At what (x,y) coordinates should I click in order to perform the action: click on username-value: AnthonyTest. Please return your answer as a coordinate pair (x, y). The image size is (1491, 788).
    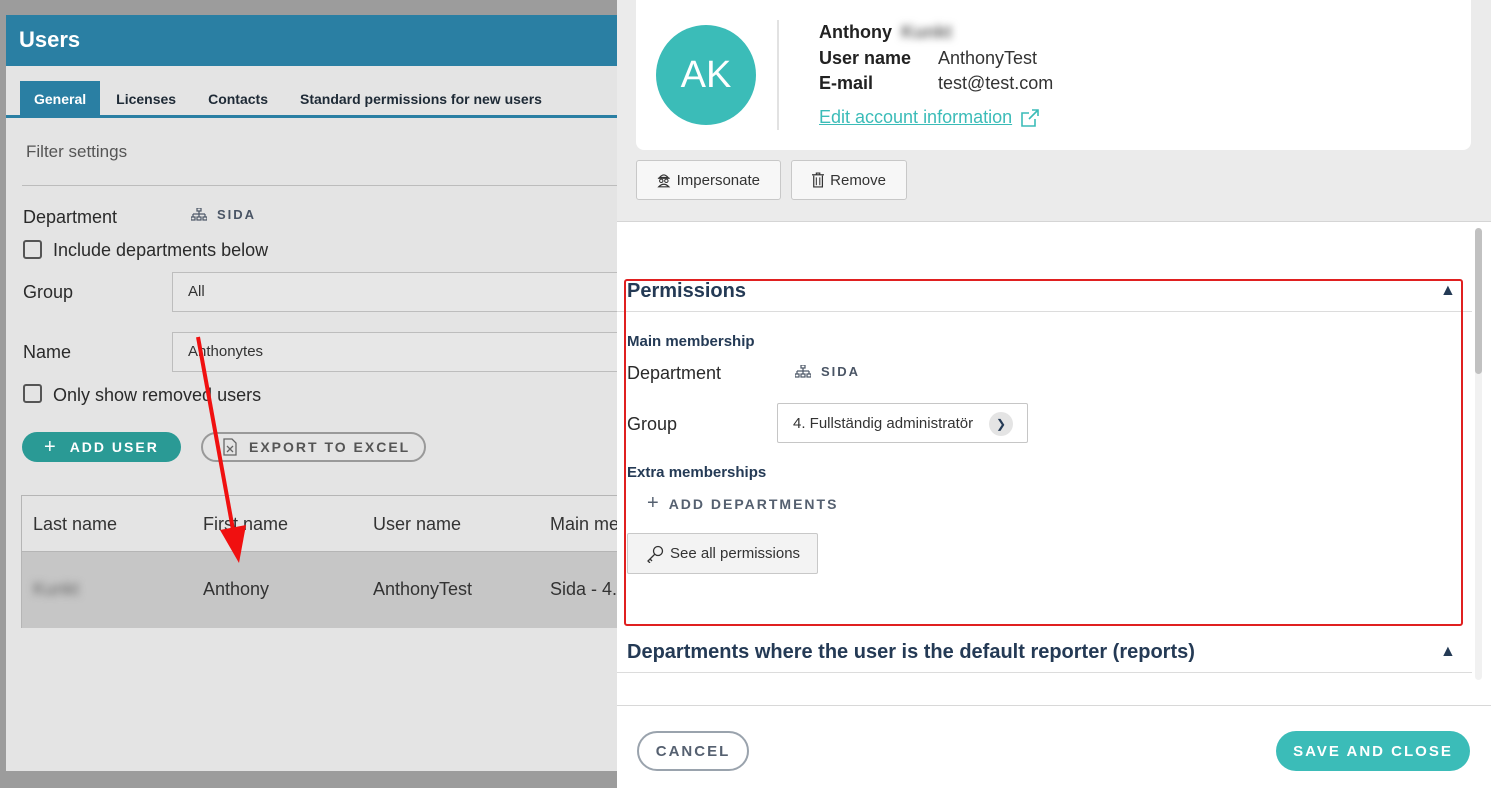
    Looking at the image, I should click on (988, 58).